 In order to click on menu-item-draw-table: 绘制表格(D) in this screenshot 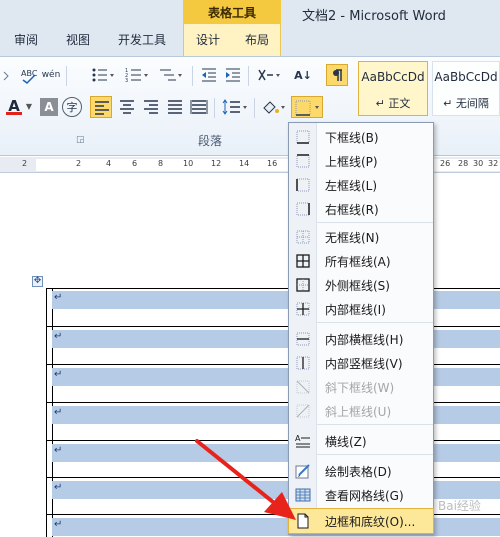, I will do `click(361, 471)`.